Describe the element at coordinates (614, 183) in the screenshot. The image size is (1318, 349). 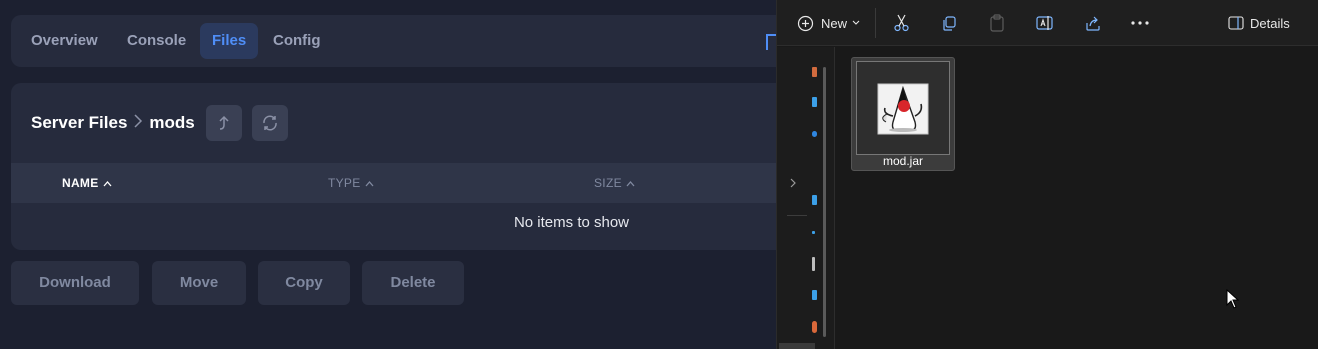
I see `column-size-header: SIZE` at that location.